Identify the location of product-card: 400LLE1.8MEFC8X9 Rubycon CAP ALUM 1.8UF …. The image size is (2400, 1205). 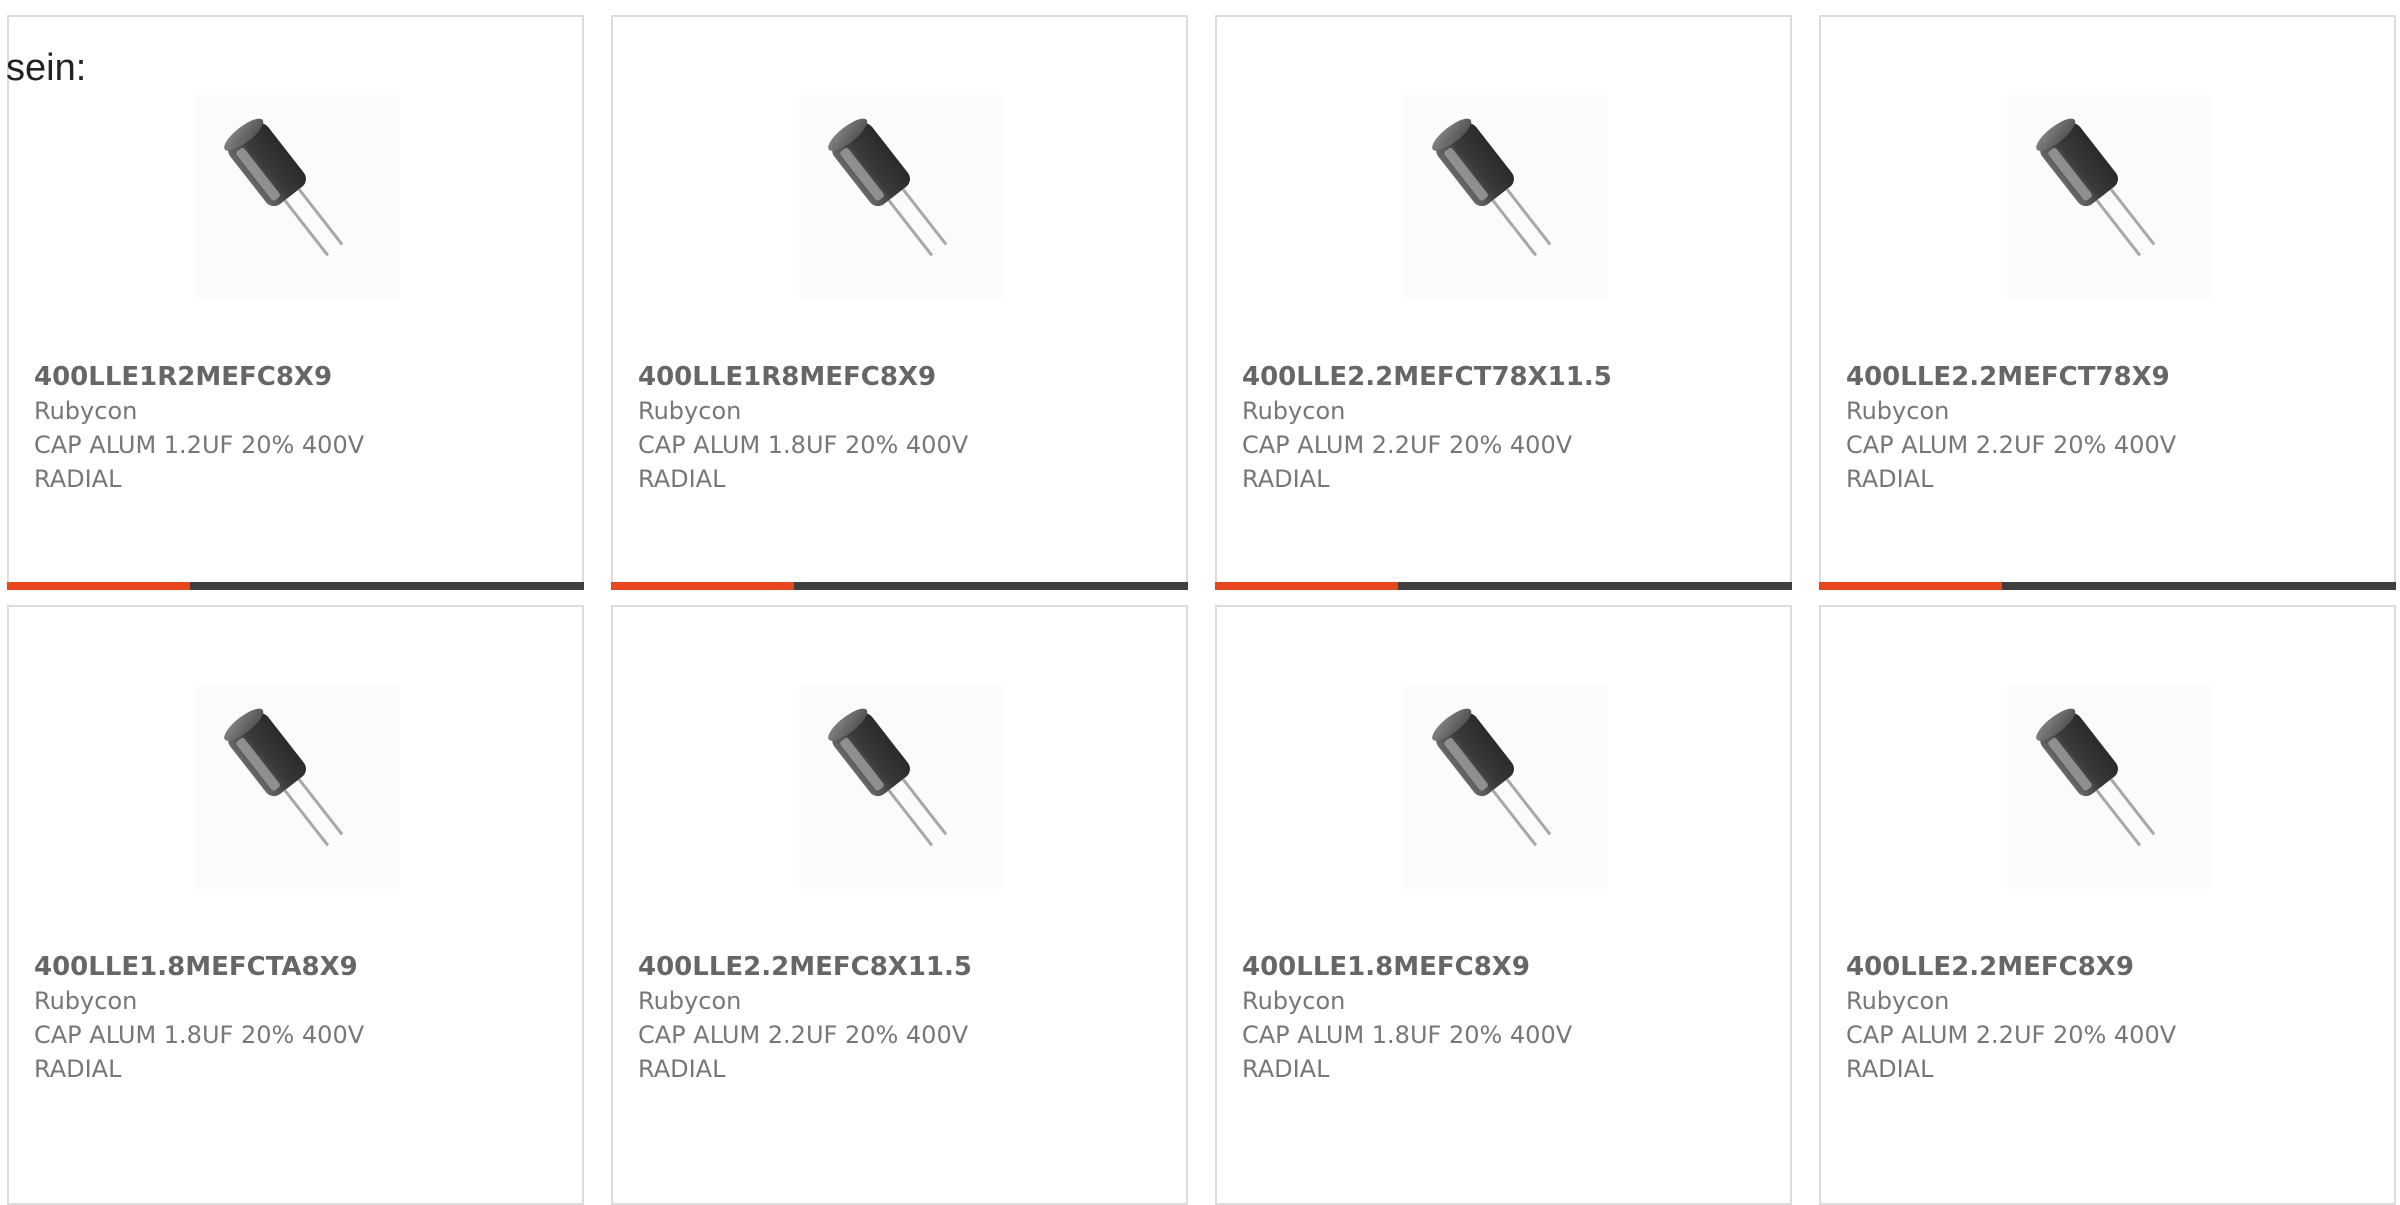
(1503, 905).